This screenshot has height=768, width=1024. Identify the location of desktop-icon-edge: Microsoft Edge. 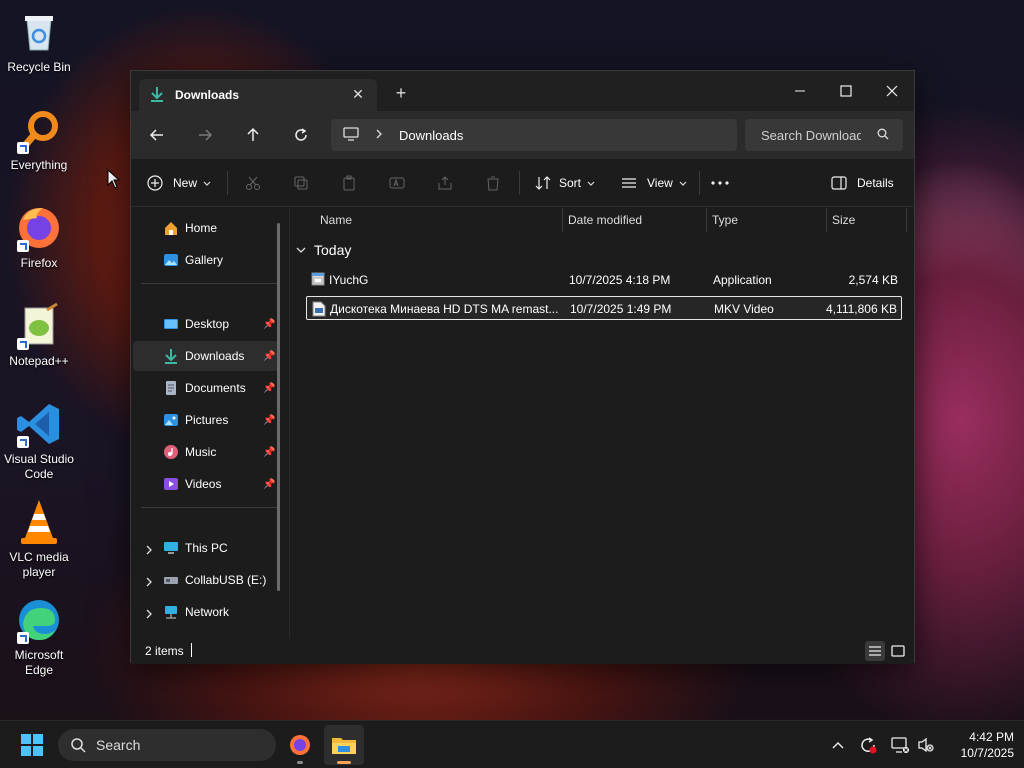
(39, 637).